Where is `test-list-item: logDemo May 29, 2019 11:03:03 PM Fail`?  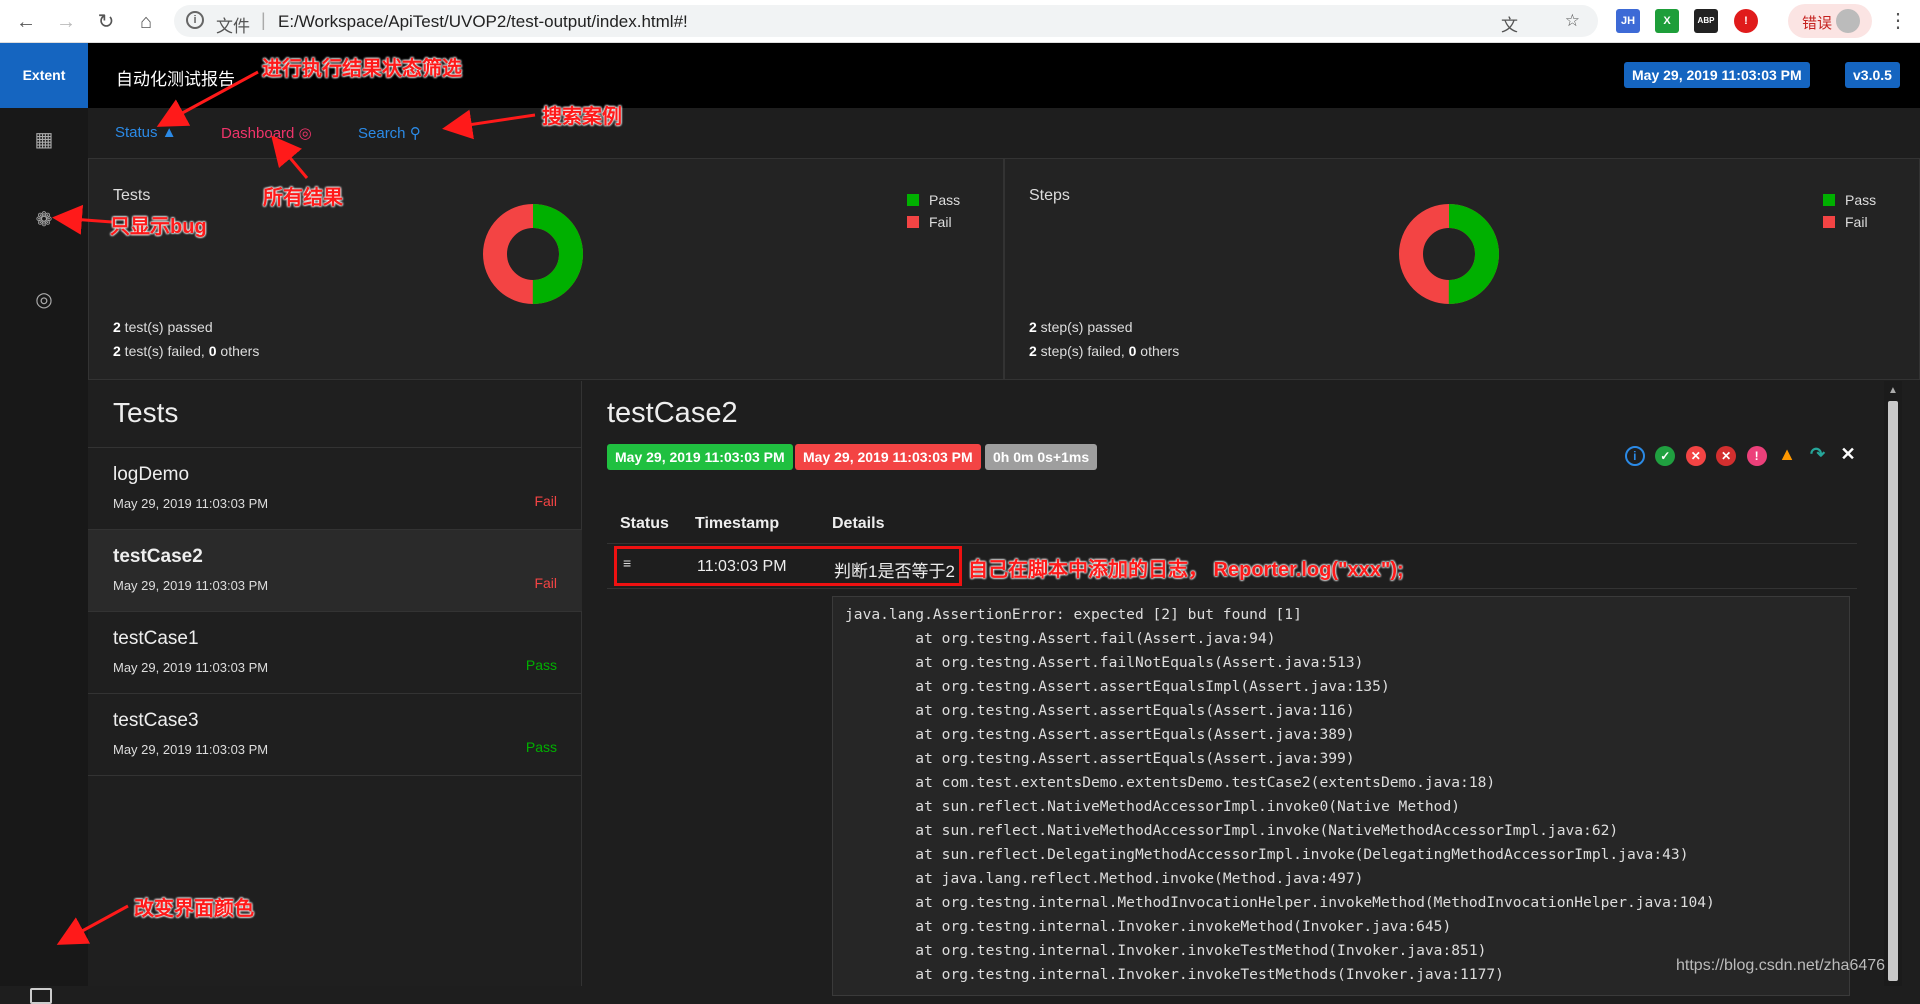 test-list-item: logDemo May 29, 2019 11:03:03 PM Fail is located at coordinates (335, 489).